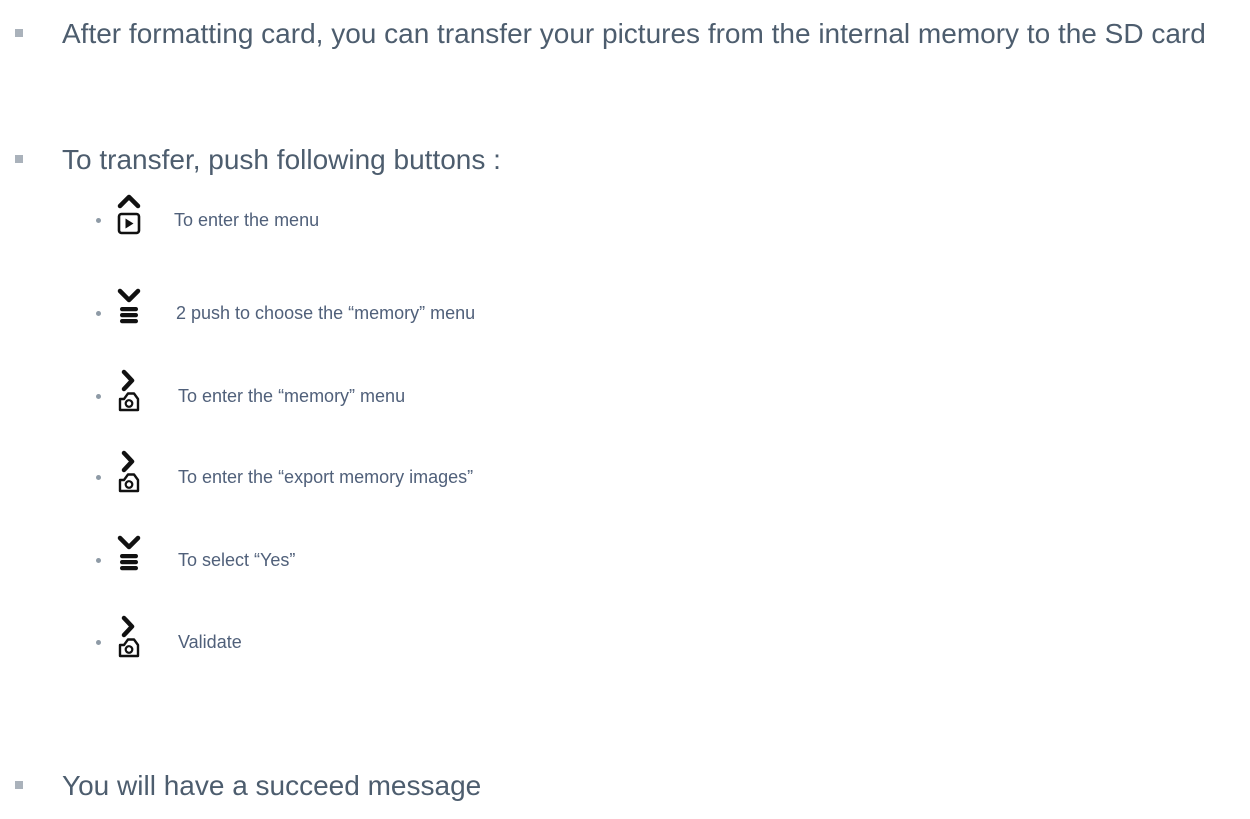 The height and width of the screenshot is (819, 1250). I want to click on step-item: To select “Yes”, so click(646, 560).